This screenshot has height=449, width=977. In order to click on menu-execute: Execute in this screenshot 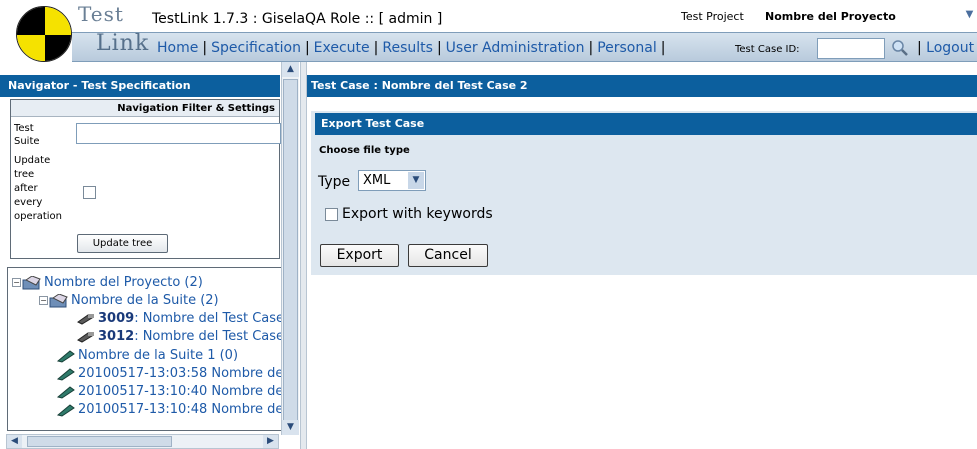, I will do `click(342, 48)`.